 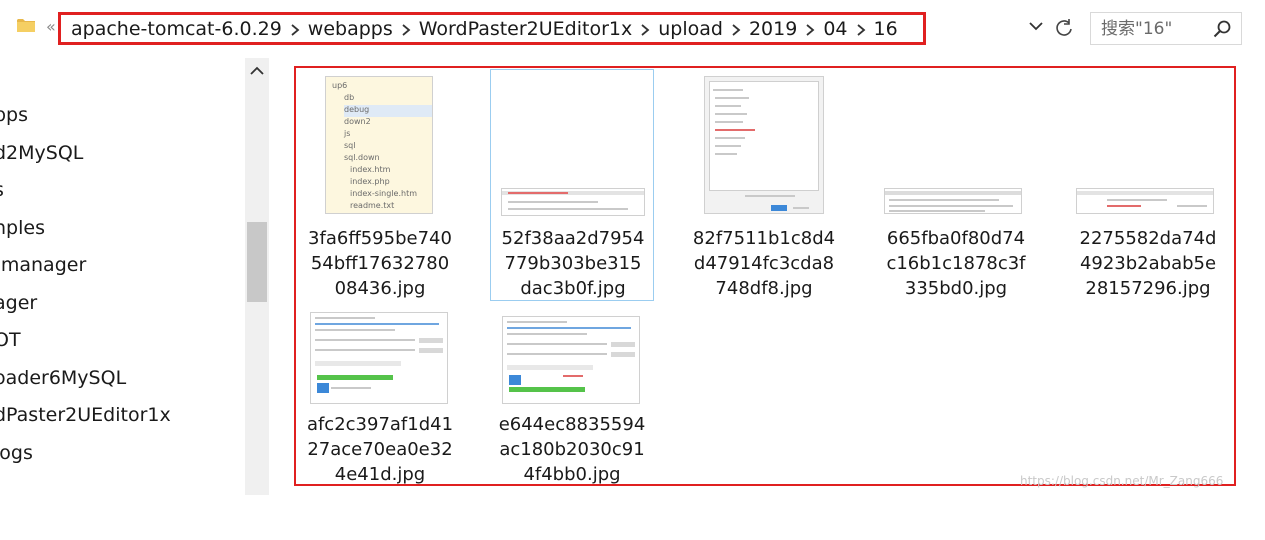 What do you see at coordinates (383, 193) in the screenshot?
I see `thumb-tree-item: index-single.htm` at bounding box center [383, 193].